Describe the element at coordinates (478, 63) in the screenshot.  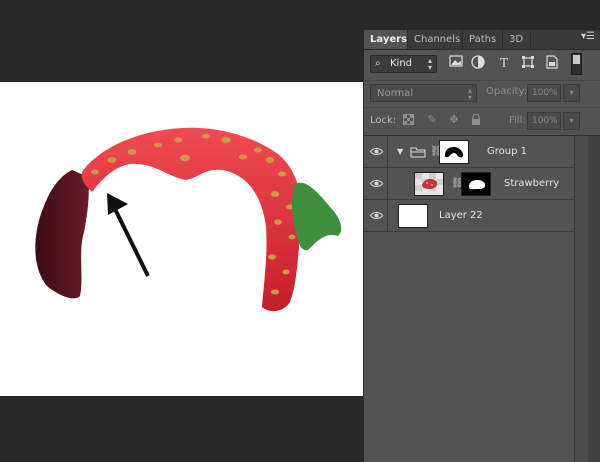
I see `adjustment-filter-icon` at that location.